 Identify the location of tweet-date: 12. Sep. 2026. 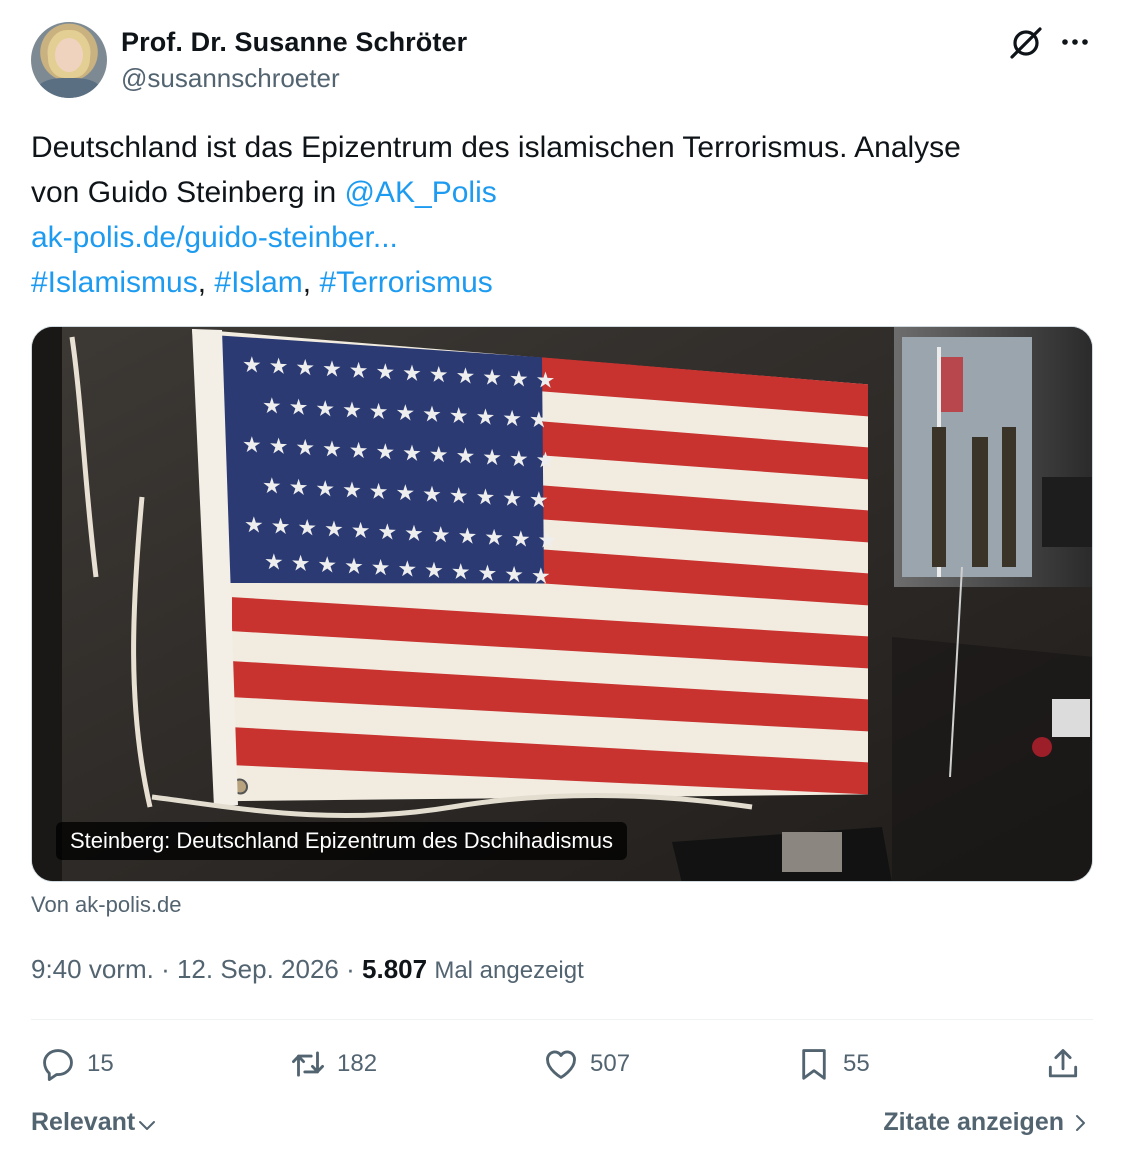
(258, 969).